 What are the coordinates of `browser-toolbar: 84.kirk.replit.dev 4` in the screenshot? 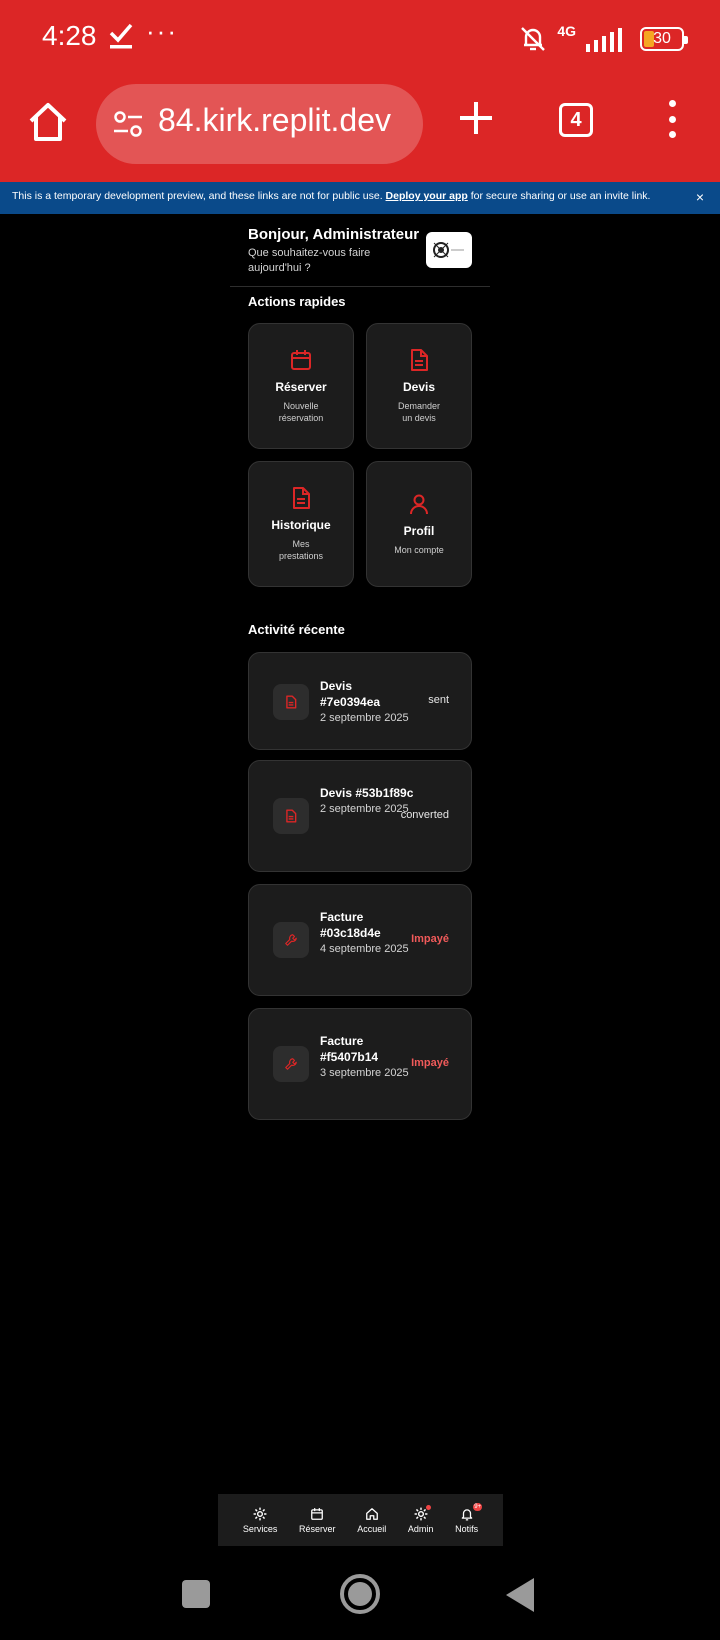 It's located at (360, 130).